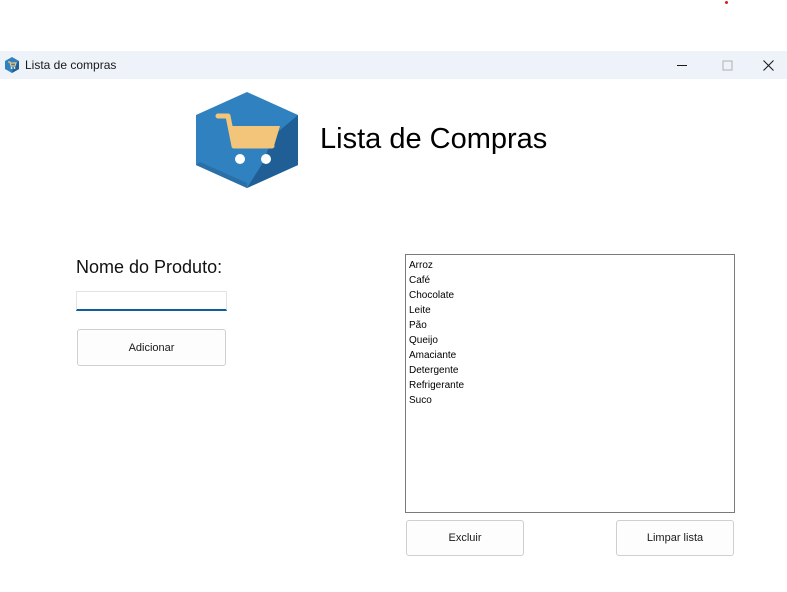 Image resolution: width=787 pixels, height=592 pixels. What do you see at coordinates (12, 65) in the screenshot?
I see `shopping-cart-app-icon` at bounding box center [12, 65].